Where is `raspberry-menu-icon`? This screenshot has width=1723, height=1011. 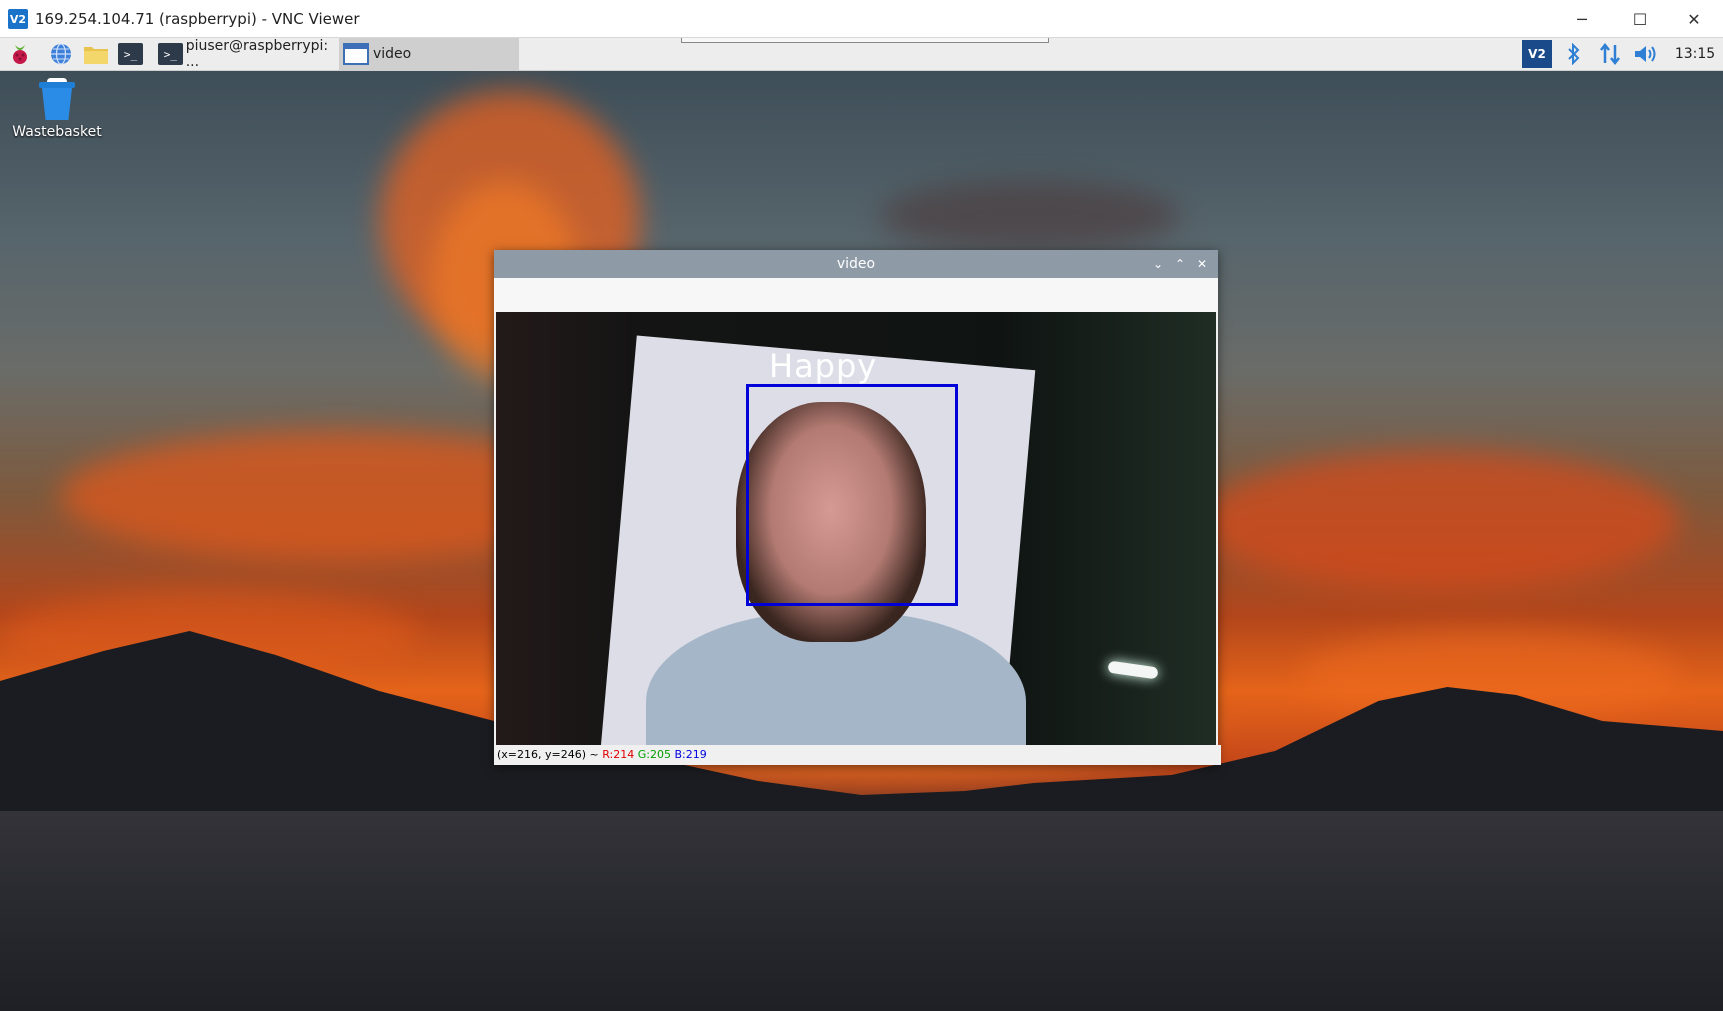 raspberry-menu-icon is located at coordinates (20, 54).